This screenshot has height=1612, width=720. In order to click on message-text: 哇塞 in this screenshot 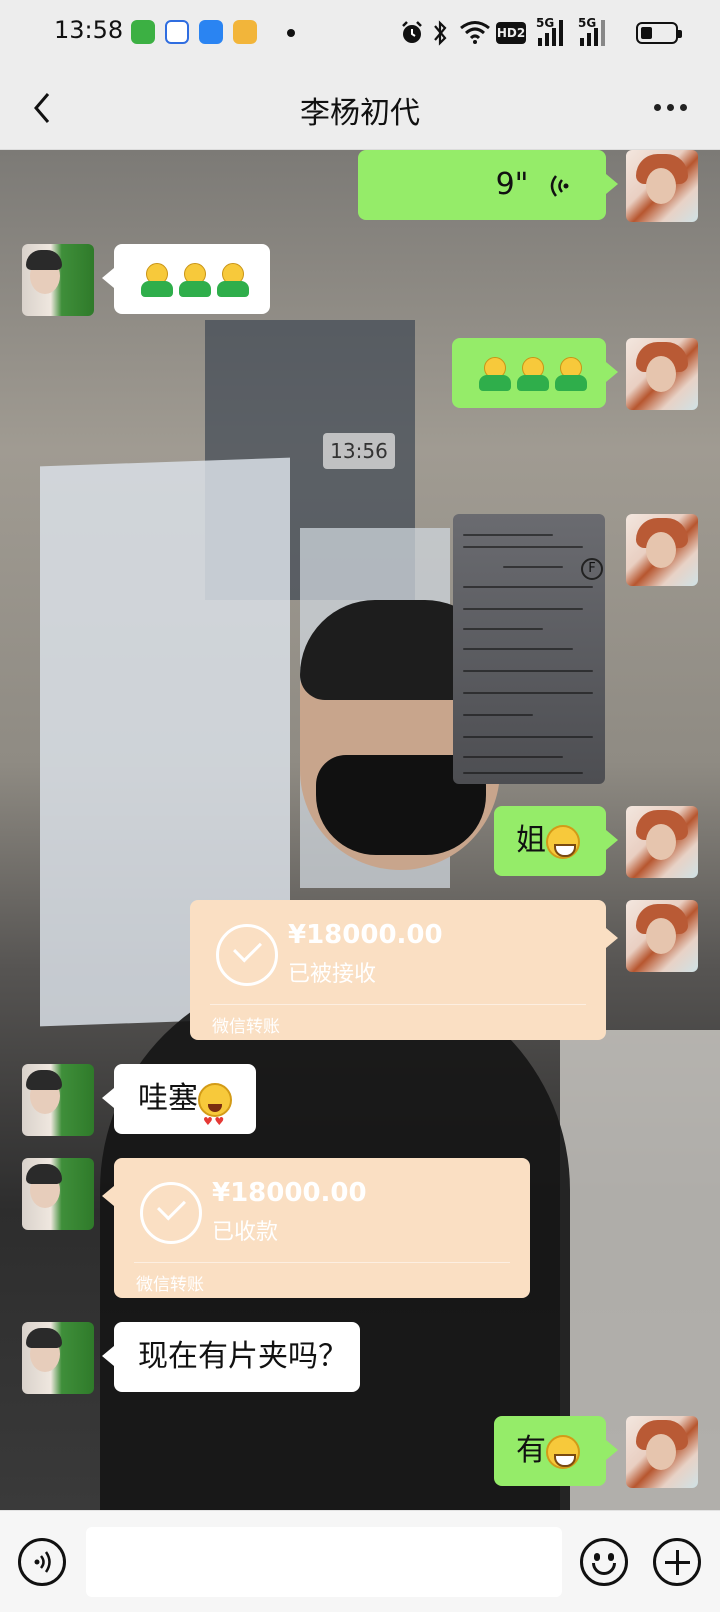, I will do `click(168, 1098)`.